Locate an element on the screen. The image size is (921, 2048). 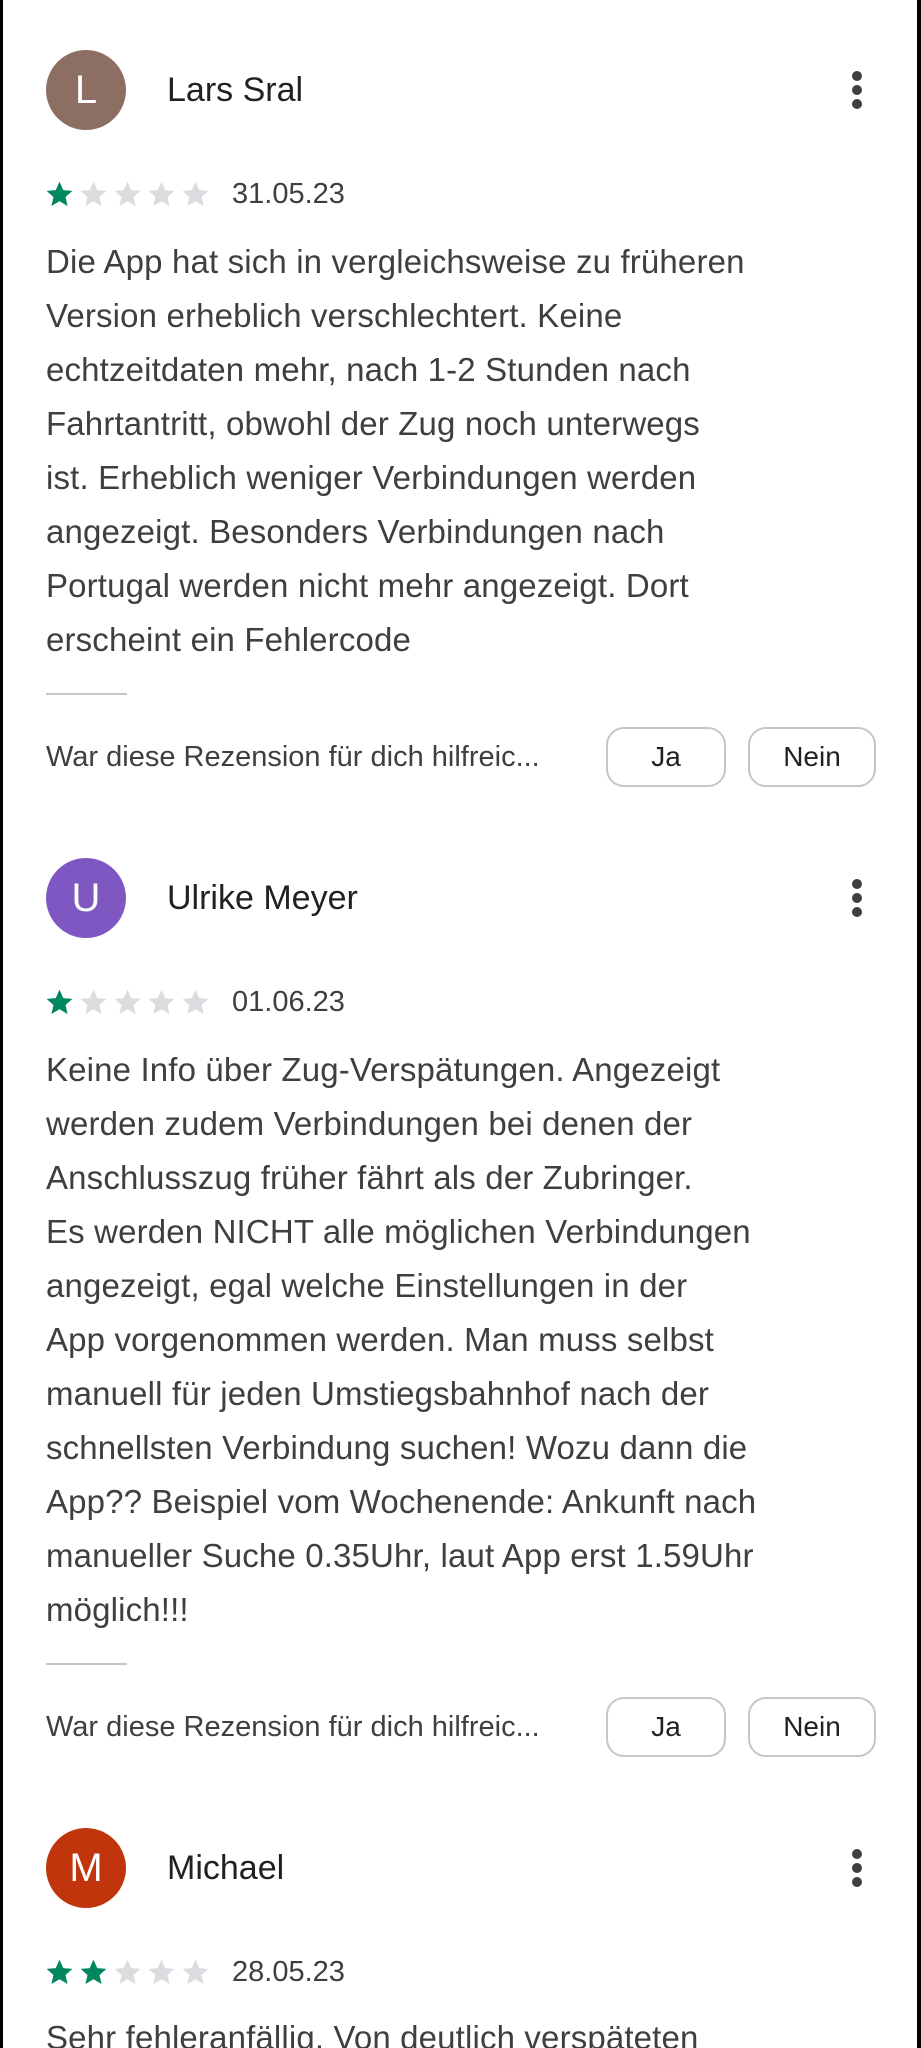
review-date: 31.05.23 is located at coordinates (288, 194).